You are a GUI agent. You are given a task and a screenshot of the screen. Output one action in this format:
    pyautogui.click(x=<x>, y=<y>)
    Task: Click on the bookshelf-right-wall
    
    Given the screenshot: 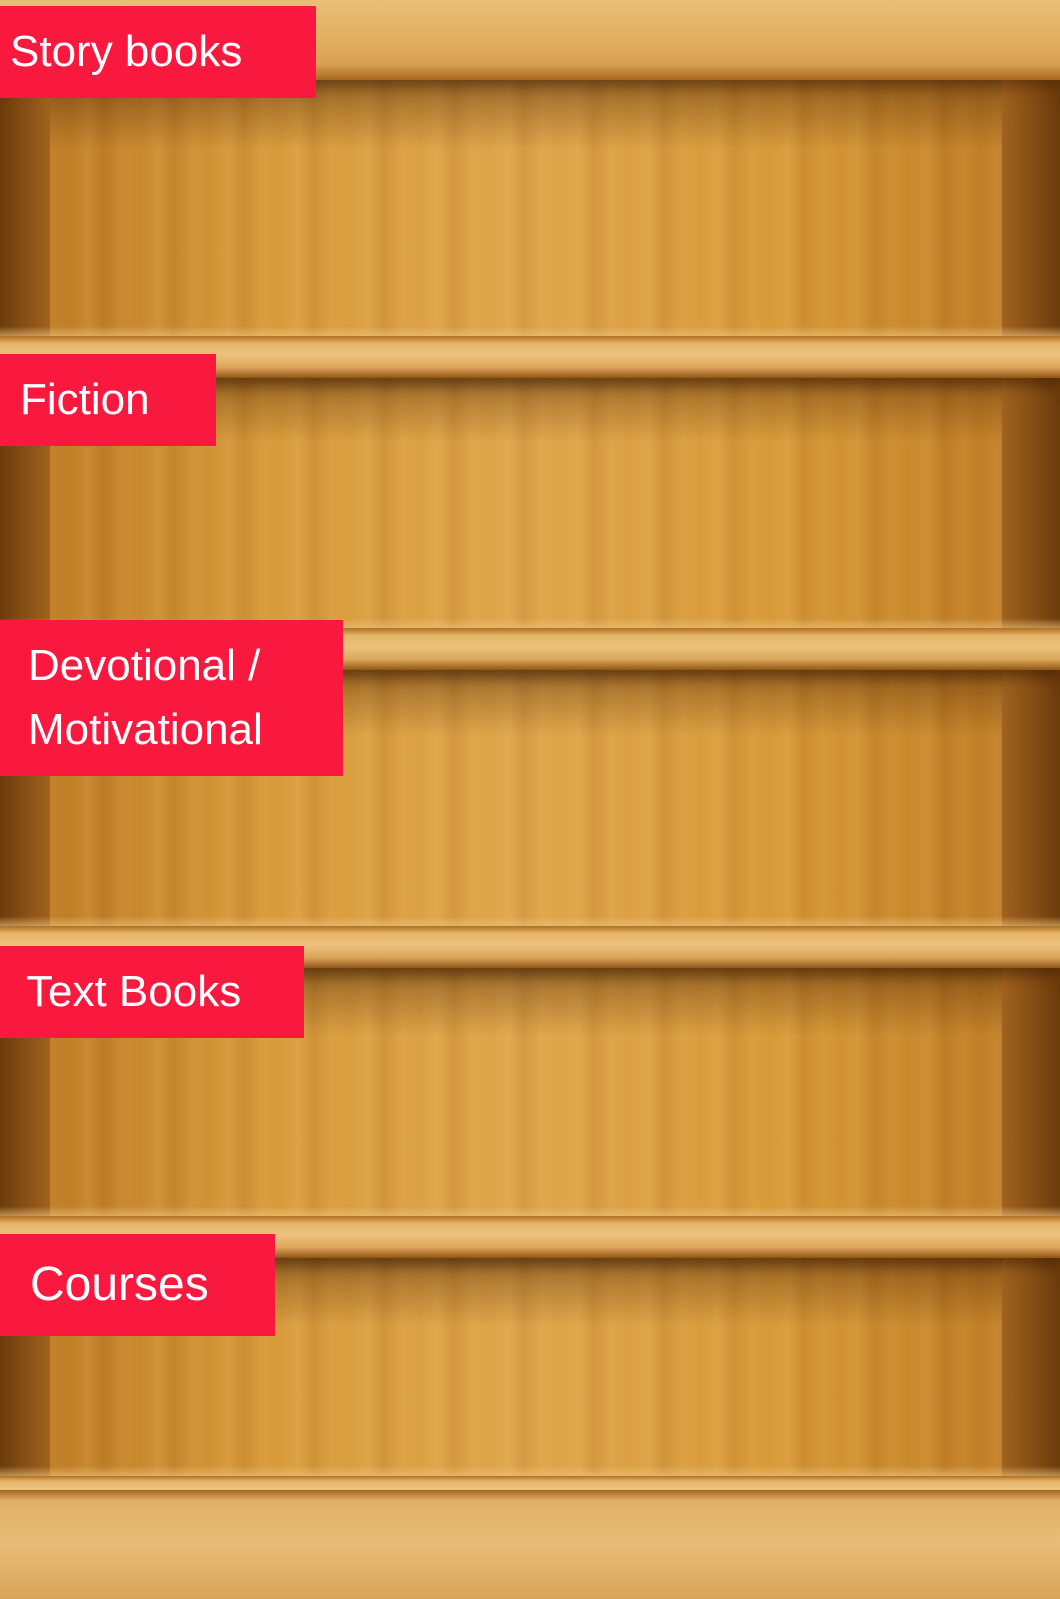 What is the action you would take?
    pyautogui.click(x=1031, y=799)
    